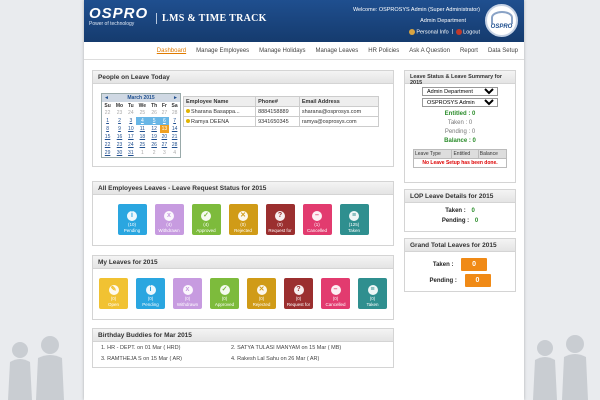 This screenshot has height=400, width=600. Describe the element at coordinates (206, 219) in the screenshot. I see `status-tile-approved: ✓ (4) Approved` at that location.